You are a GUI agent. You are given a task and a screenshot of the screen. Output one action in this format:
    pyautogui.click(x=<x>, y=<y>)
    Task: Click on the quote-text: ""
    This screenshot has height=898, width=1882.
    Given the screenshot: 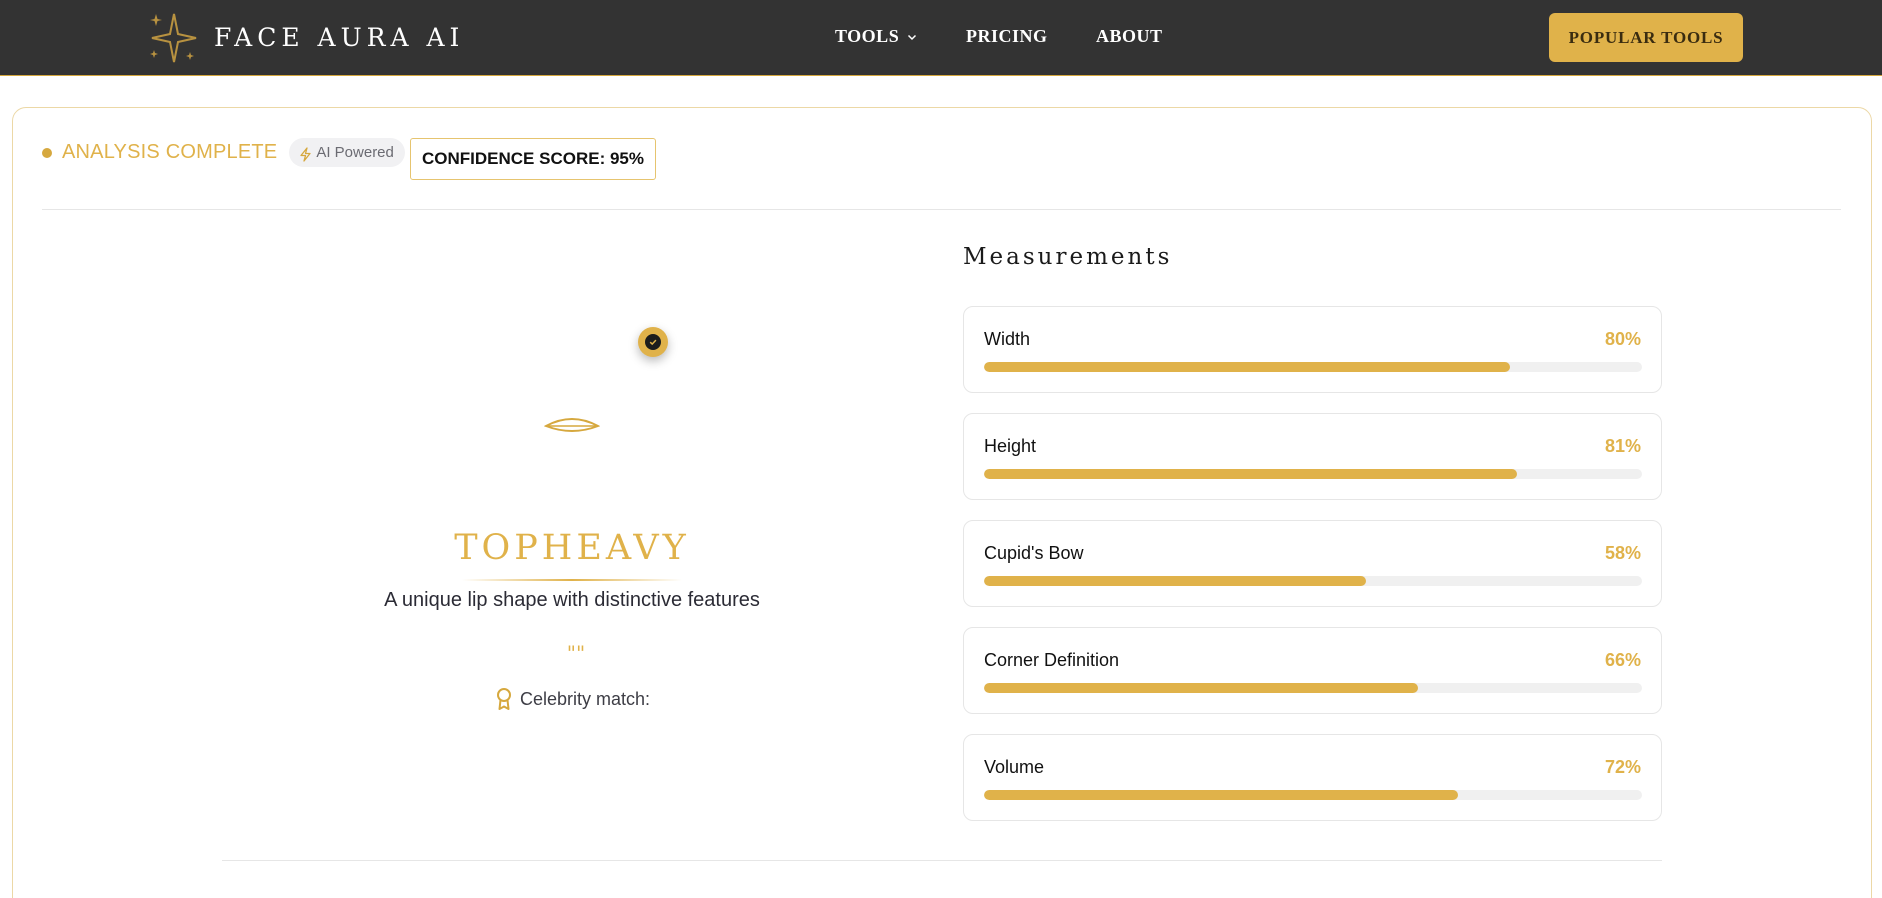 What is the action you would take?
    pyautogui.click(x=576, y=653)
    